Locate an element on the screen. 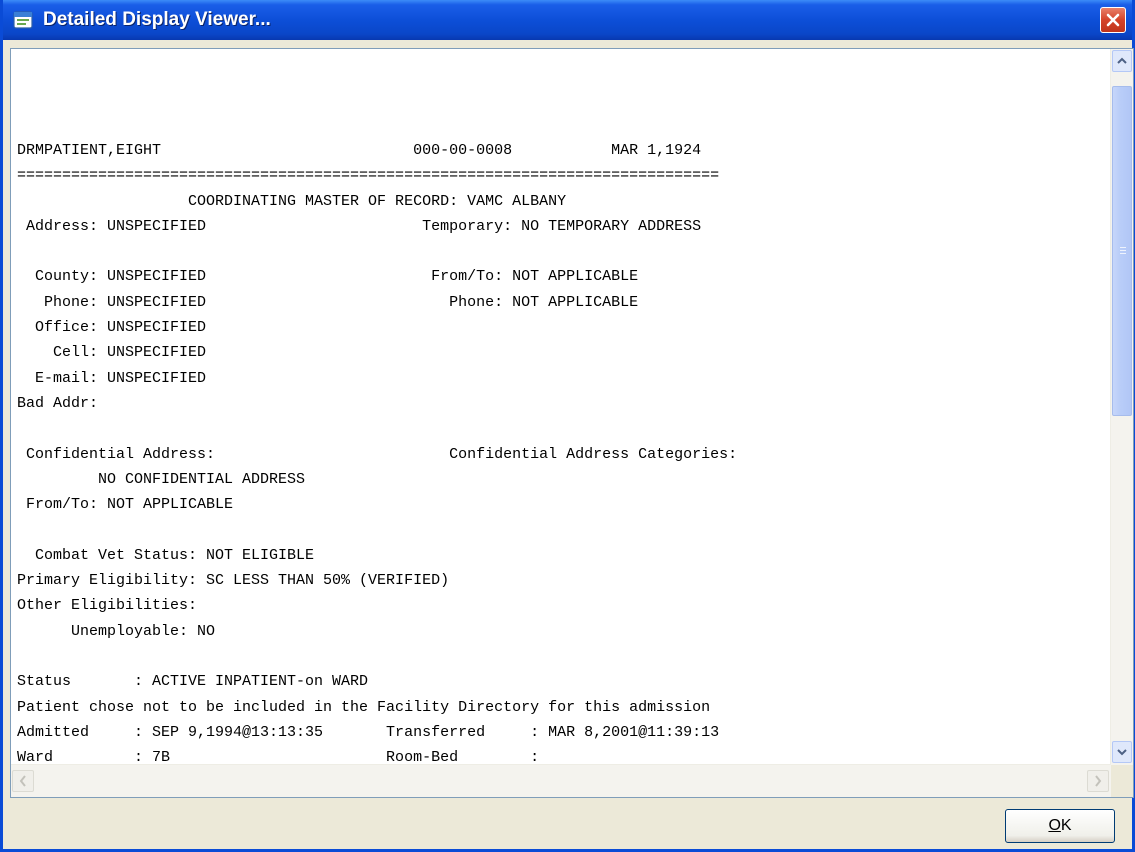 Image resolution: width=1135 pixels, height=852 pixels. report-line: Confidential Address is located at coordinates (377, 454).